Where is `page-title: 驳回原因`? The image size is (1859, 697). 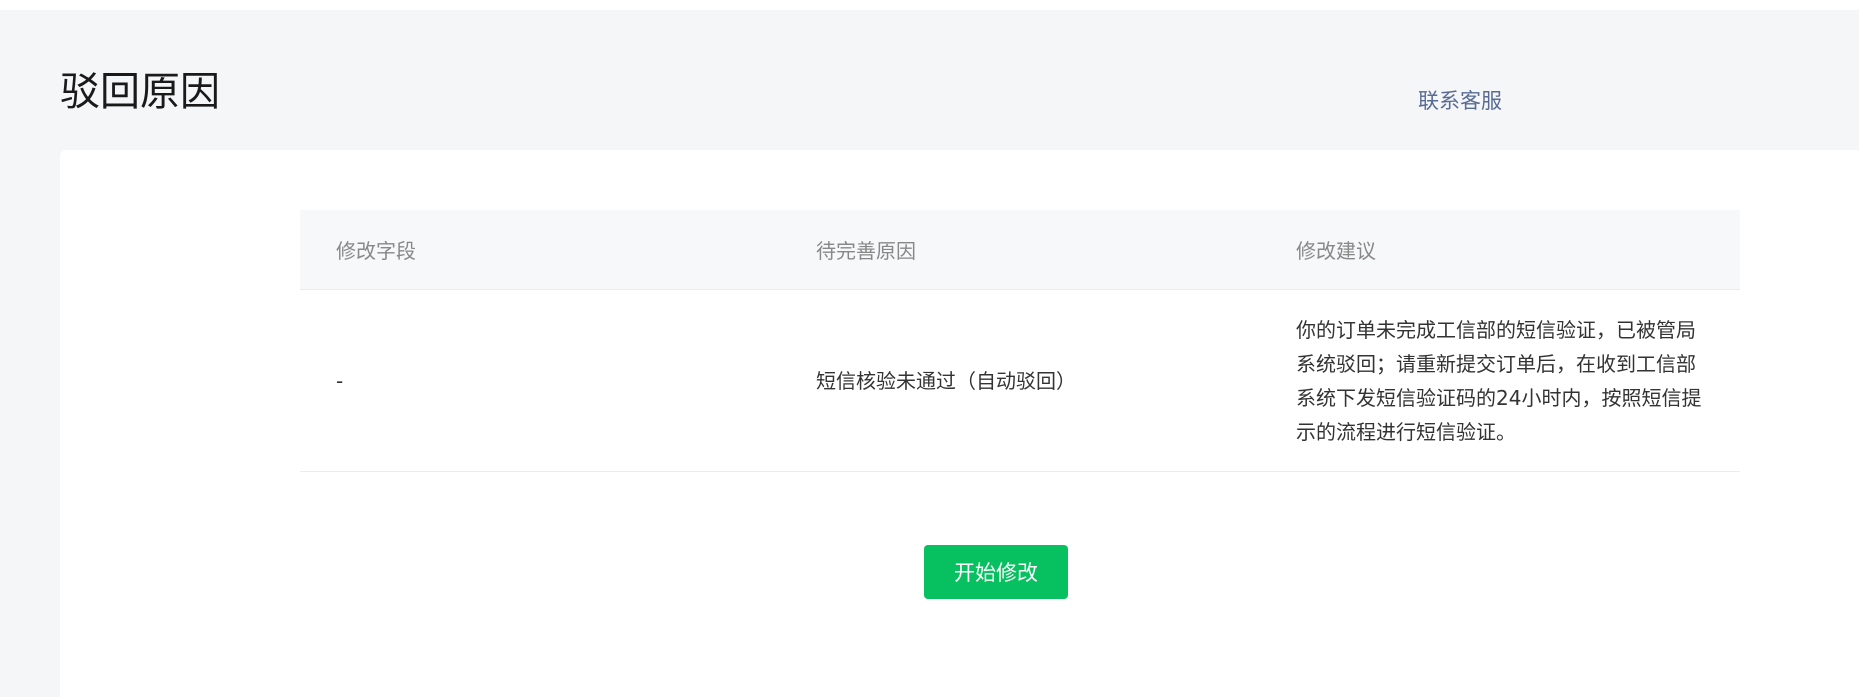 page-title: 驳回原因 is located at coordinates (140, 92).